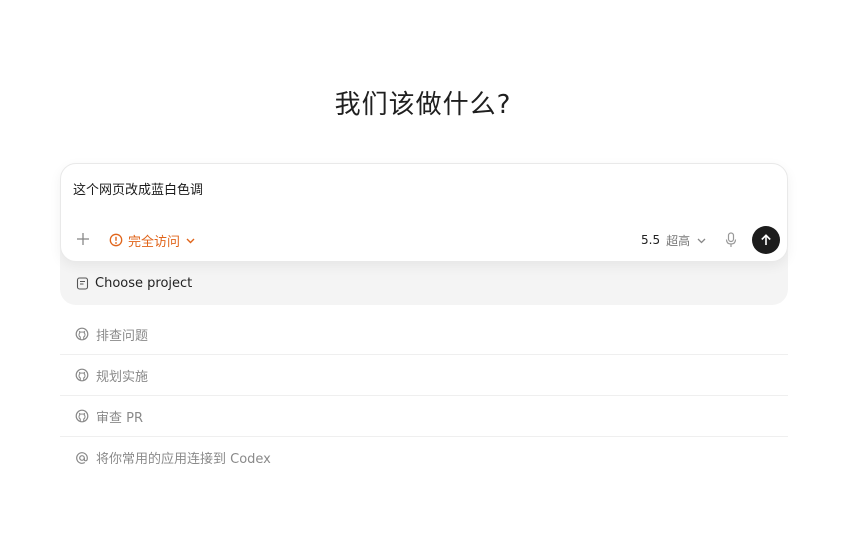 This screenshot has width=846, height=551. I want to click on plus-icon, so click(83, 239).